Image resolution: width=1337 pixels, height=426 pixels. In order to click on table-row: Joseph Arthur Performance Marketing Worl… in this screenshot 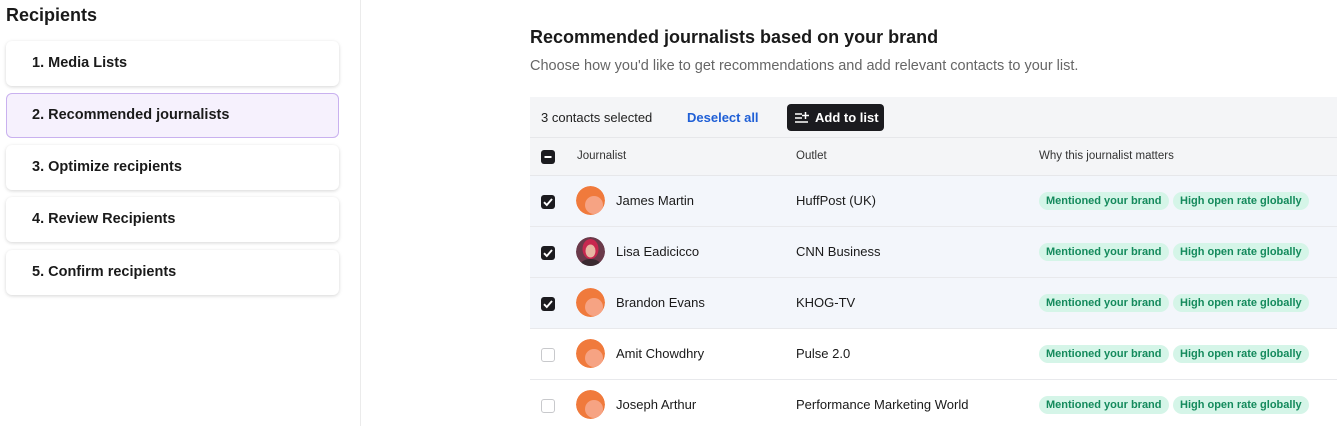, I will do `click(933, 403)`.